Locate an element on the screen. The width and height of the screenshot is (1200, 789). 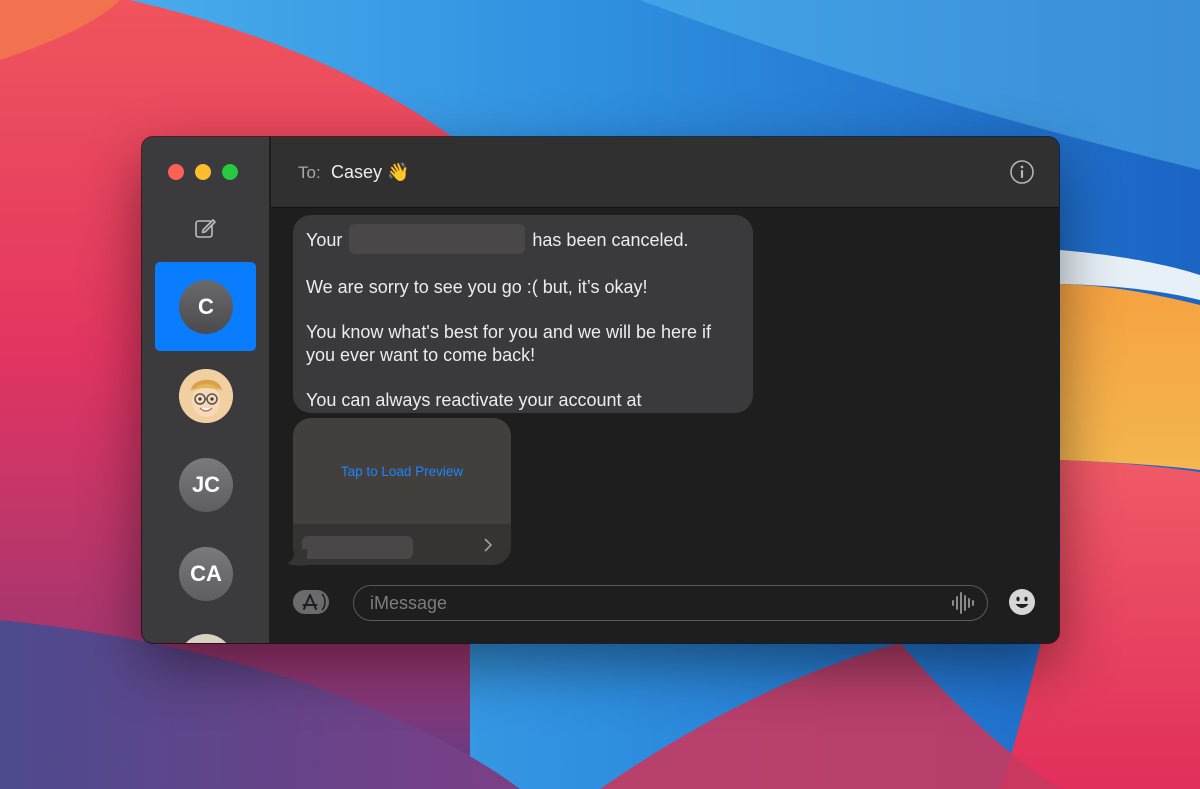
memoji-icon is located at coordinates (206, 396).